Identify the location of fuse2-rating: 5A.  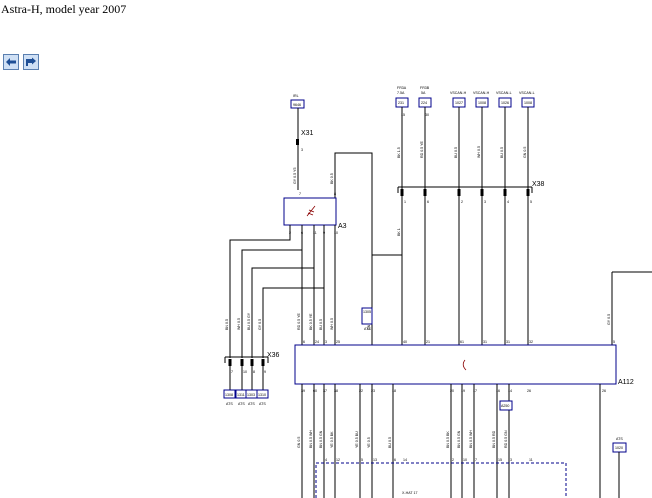
(423, 93).